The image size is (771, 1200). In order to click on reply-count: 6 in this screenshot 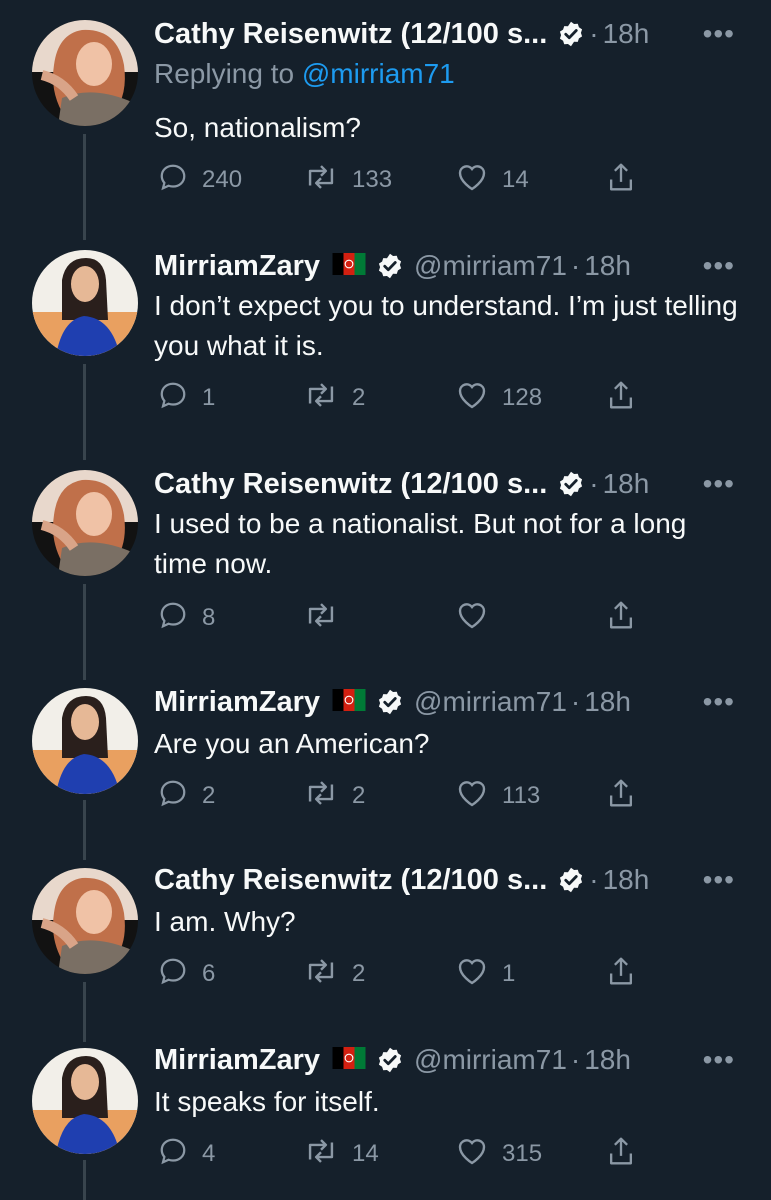, I will do `click(209, 973)`.